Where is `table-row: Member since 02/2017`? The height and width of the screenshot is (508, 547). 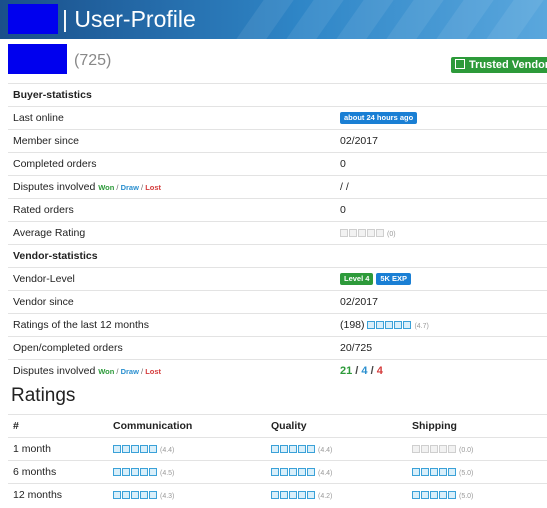 table-row: Member since 02/2017 is located at coordinates (277, 140).